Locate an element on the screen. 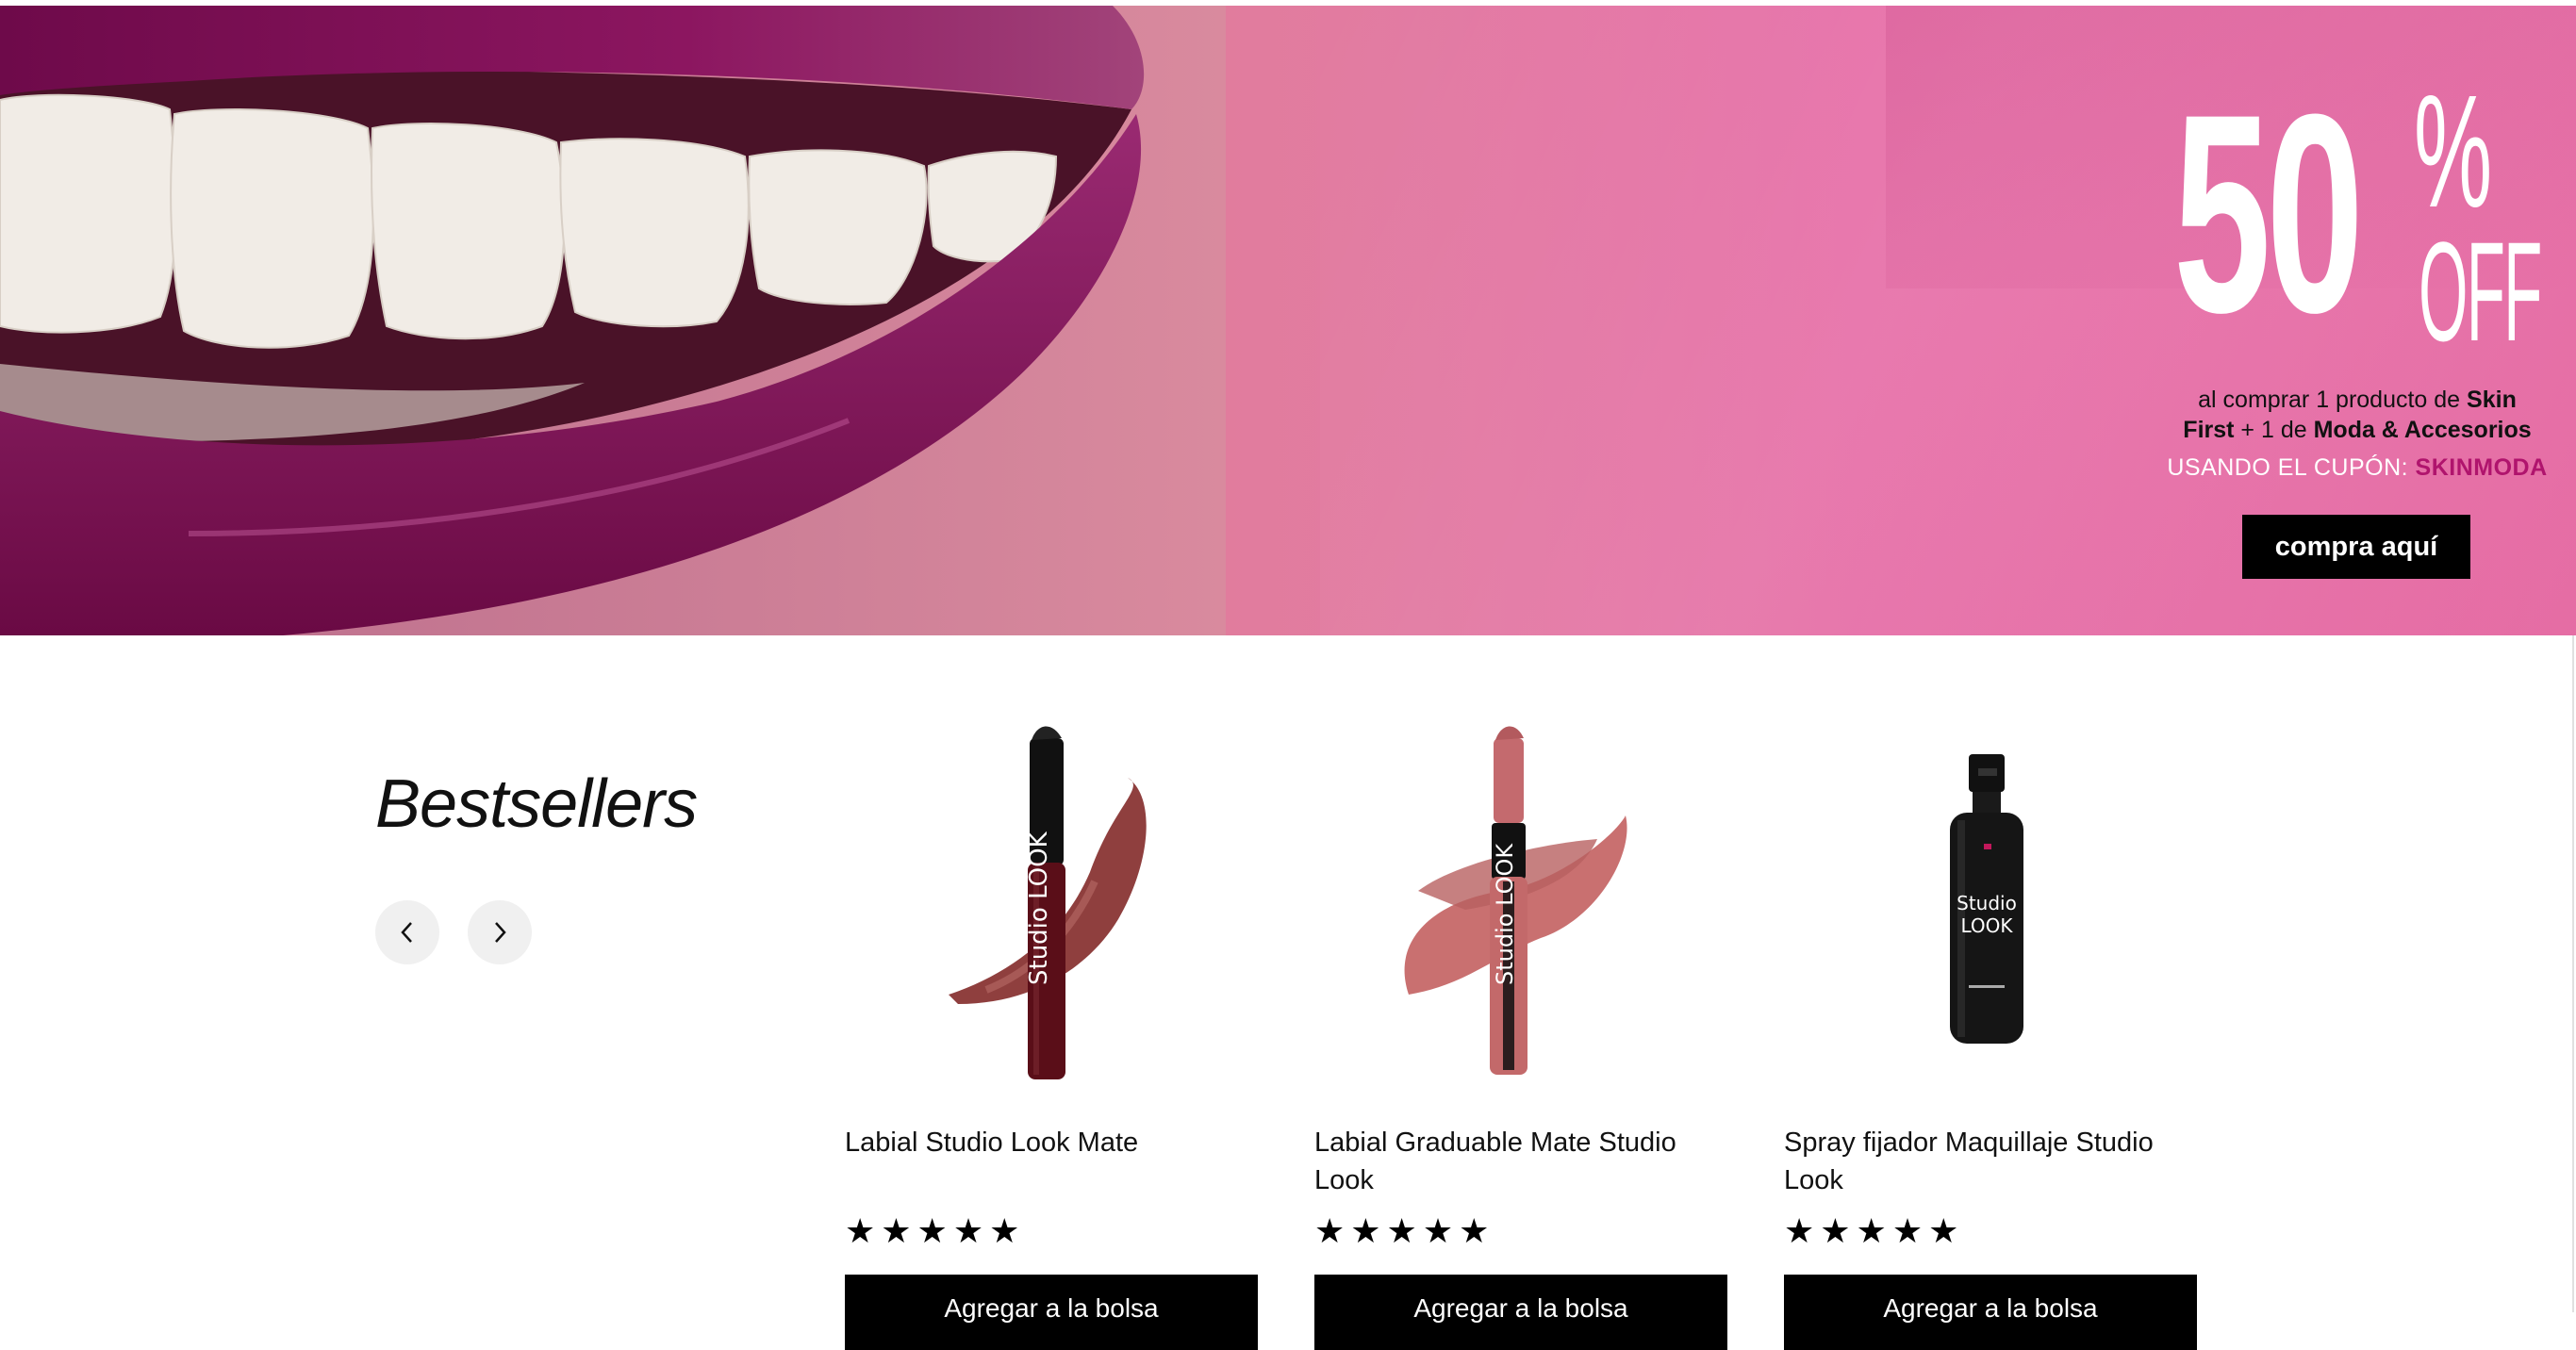 The image size is (2576, 1350). product-name: Labial Studio Look Mate is located at coordinates (1051, 1142).